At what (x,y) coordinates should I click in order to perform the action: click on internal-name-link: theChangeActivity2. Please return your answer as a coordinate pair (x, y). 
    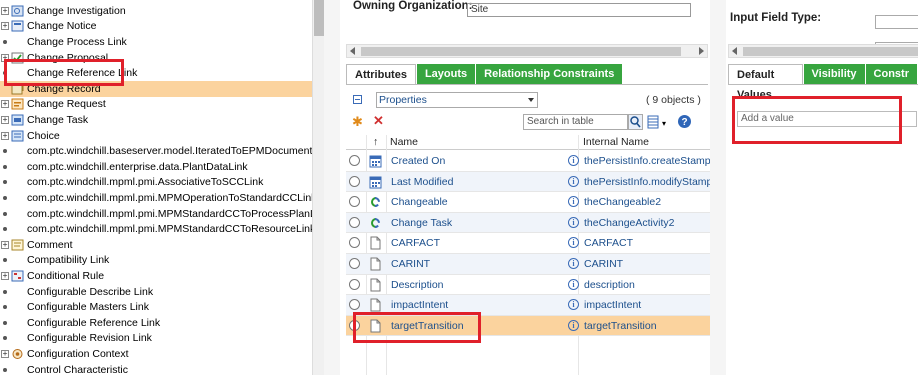
    Looking at the image, I should click on (629, 223).